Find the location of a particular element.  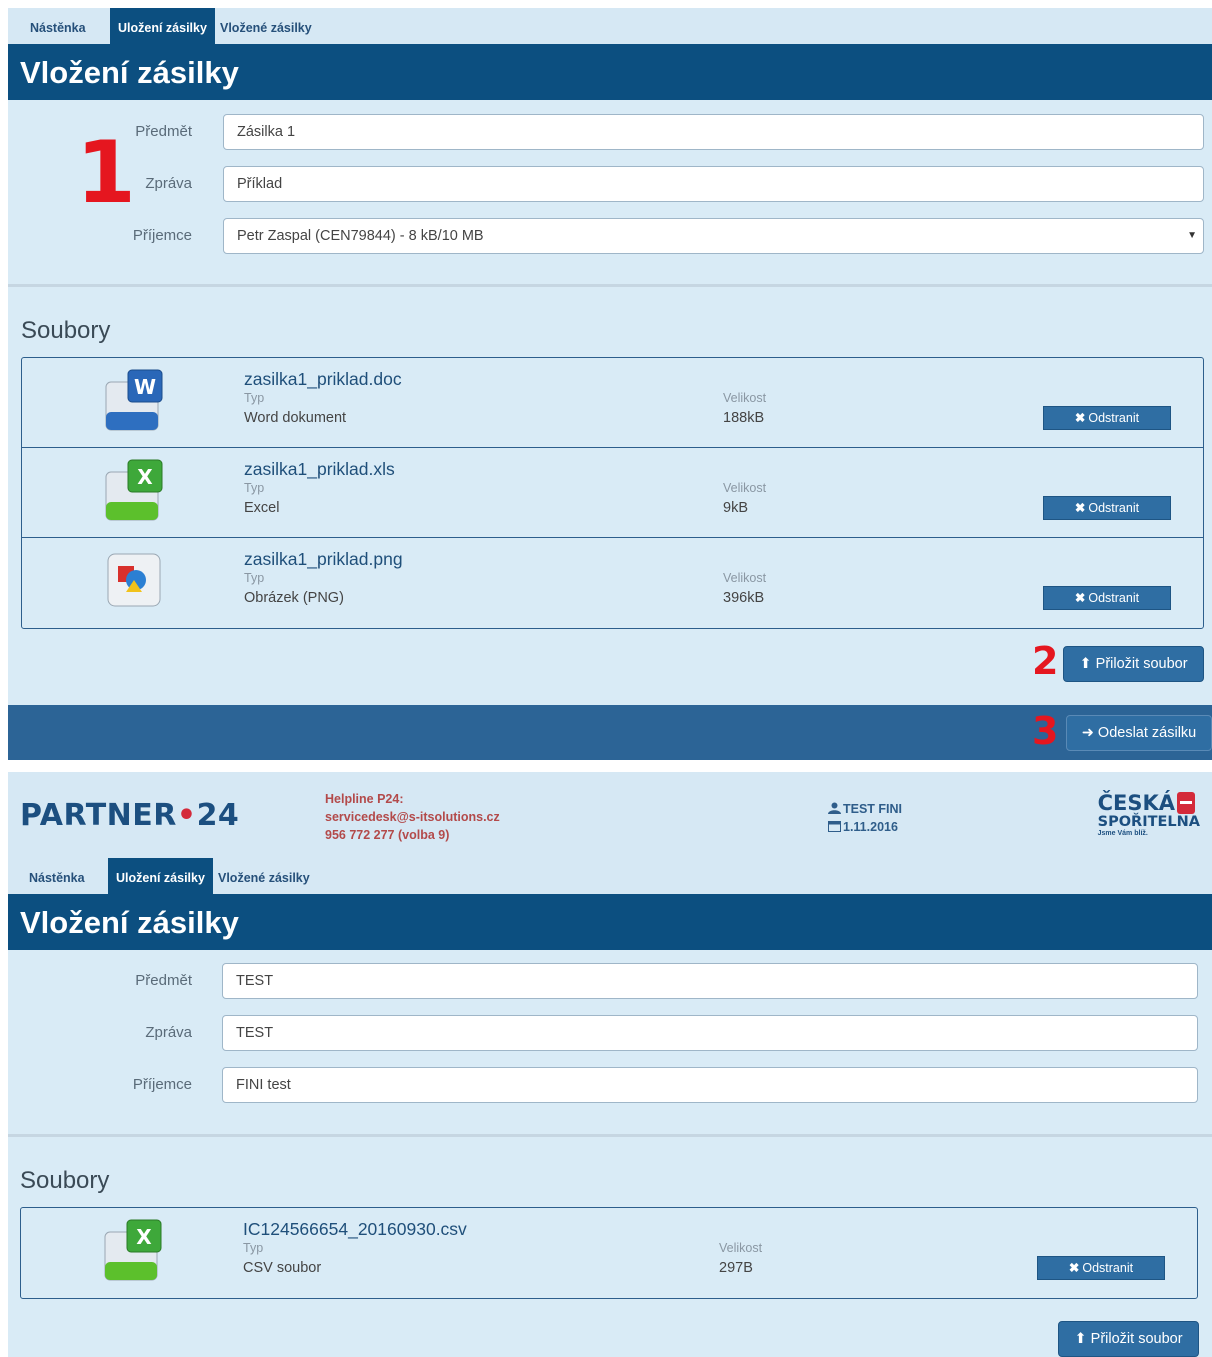

file-name: IC124566654_20160930.csv is located at coordinates (355, 1229).